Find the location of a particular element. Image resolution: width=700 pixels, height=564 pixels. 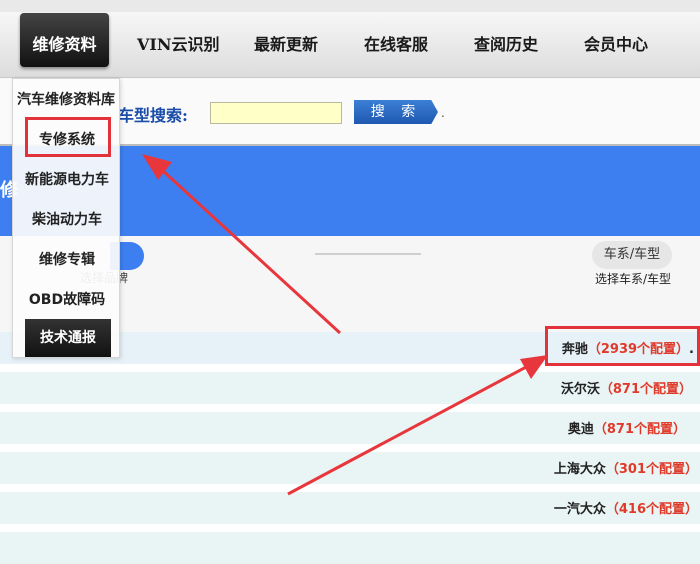

nav-item-member: 会员中心 is located at coordinates (616, 45).